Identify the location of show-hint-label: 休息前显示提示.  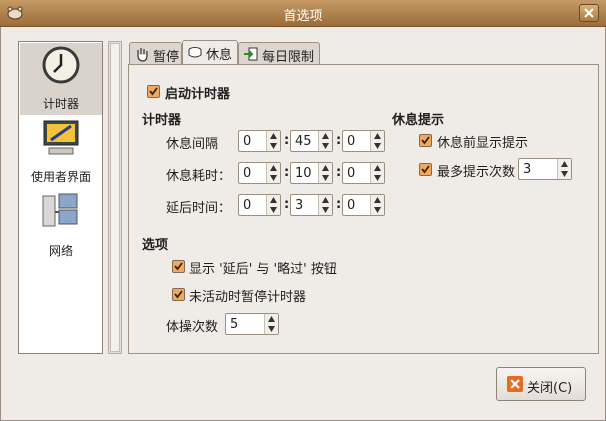
(483, 143).